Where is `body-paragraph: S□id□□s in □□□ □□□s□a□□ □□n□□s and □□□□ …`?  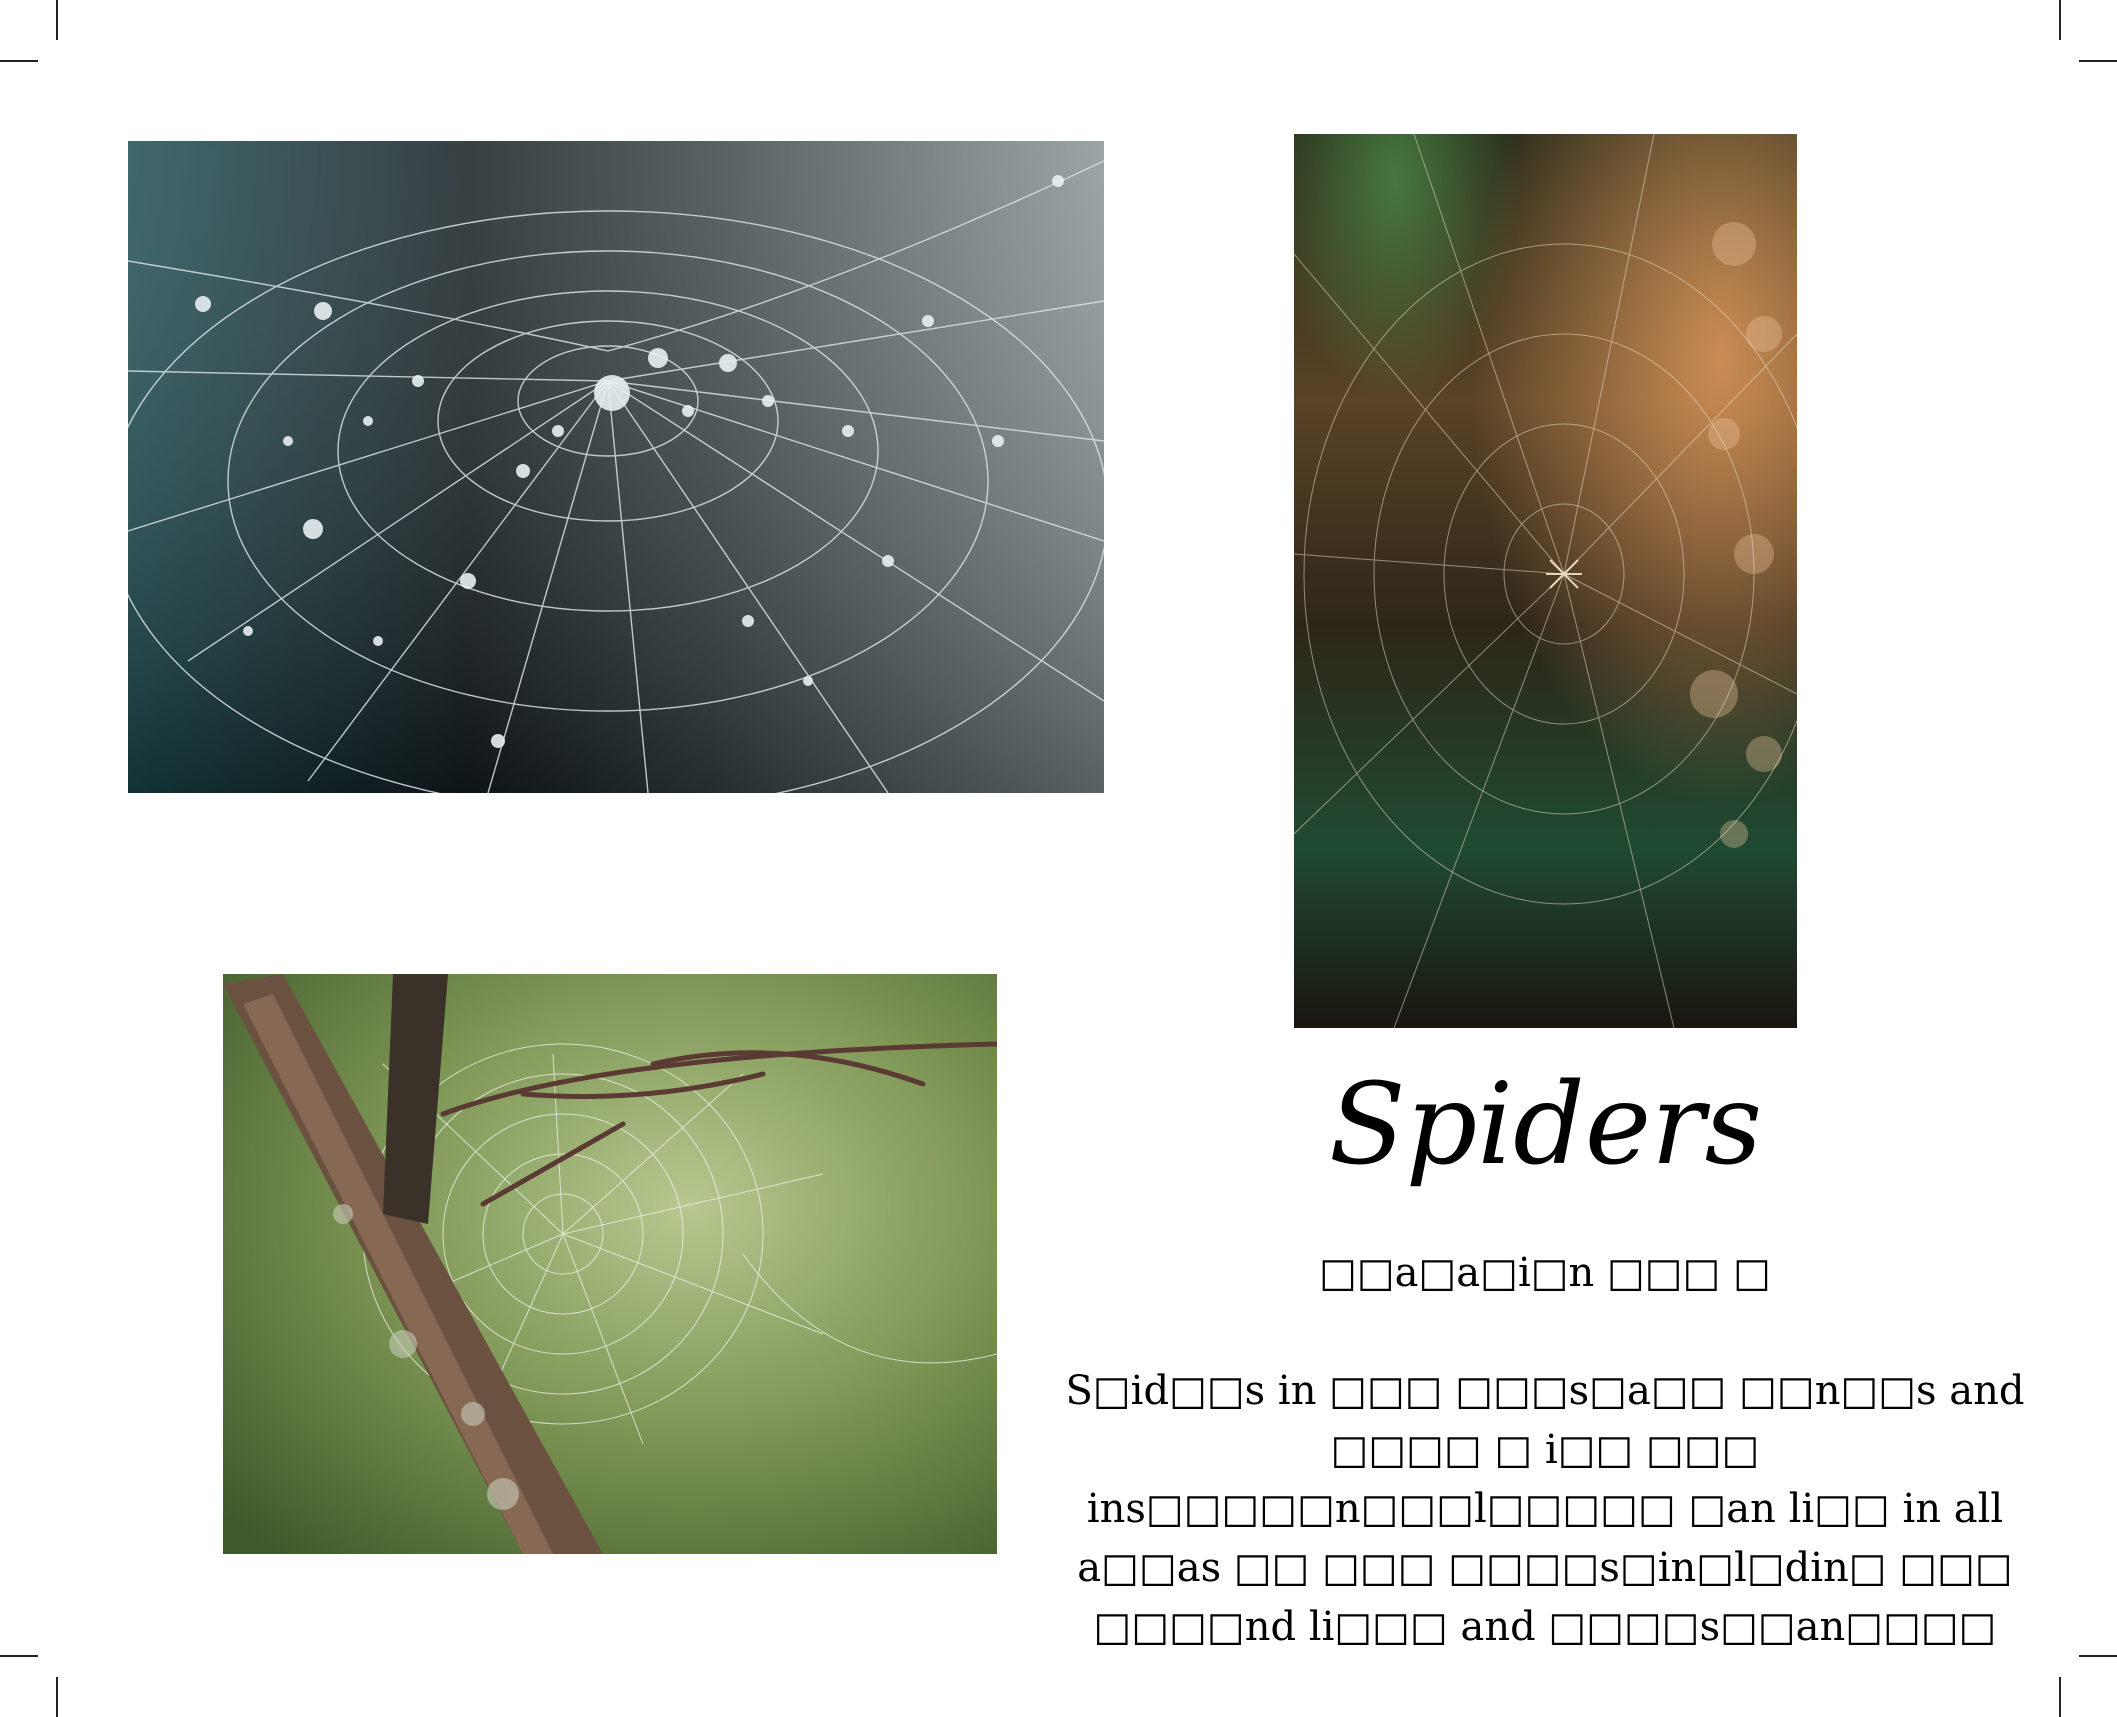 body-paragraph: S□id□□s in □□□ □□□s□a□□ □□n□□s and □□□□ … is located at coordinates (1545, 1509).